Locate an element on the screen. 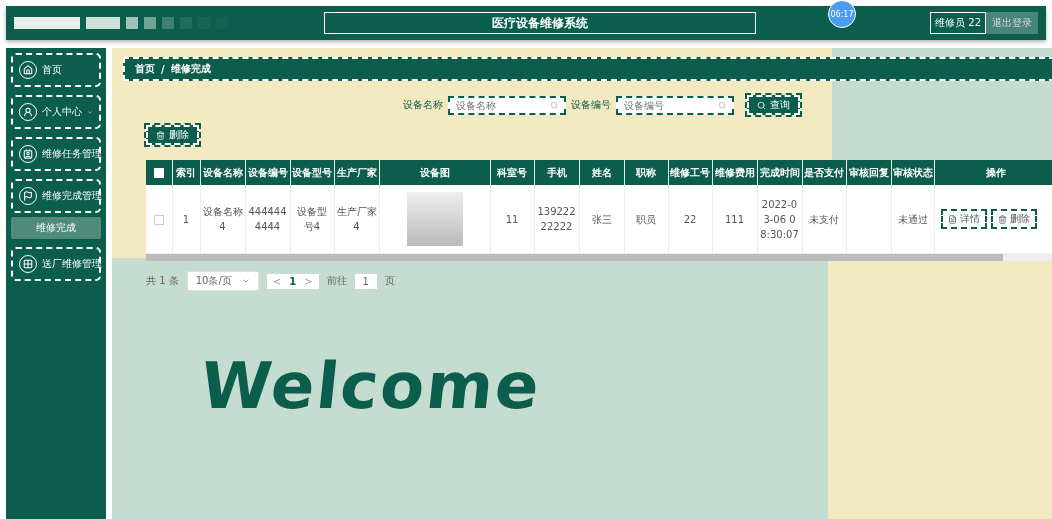  search-field: 设备名称 is located at coordinates (507, 105).